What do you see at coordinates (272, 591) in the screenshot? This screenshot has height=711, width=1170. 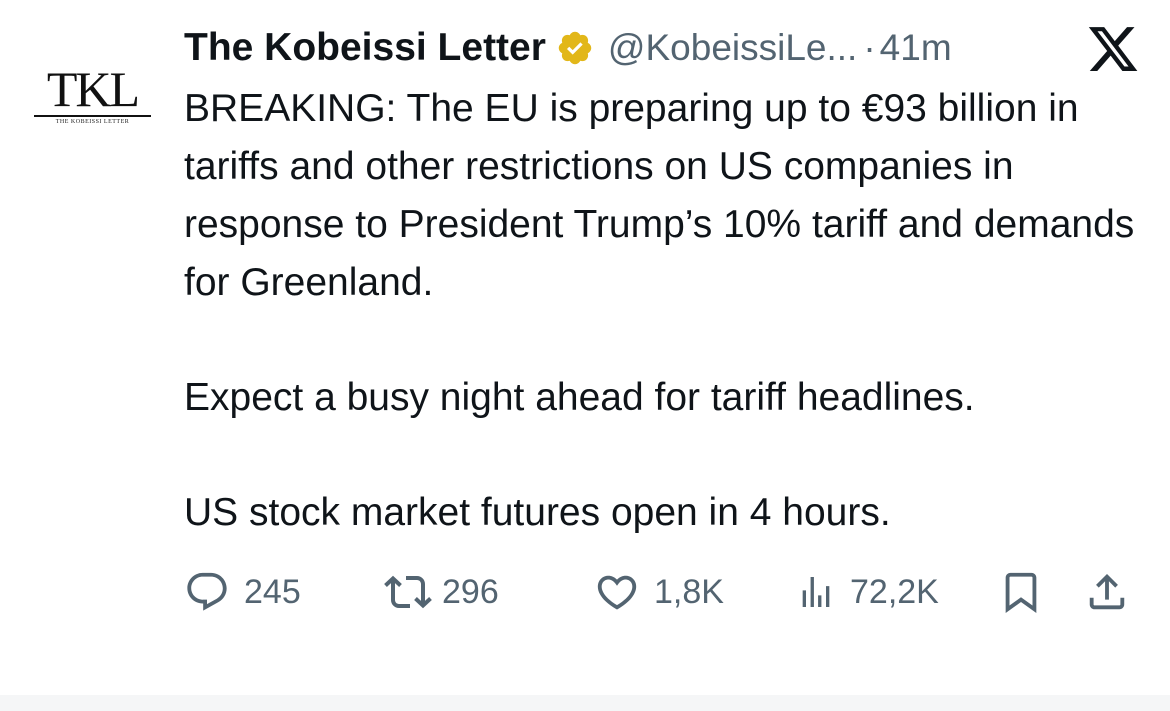 I see `reply-count: 245` at bounding box center [272, 591].